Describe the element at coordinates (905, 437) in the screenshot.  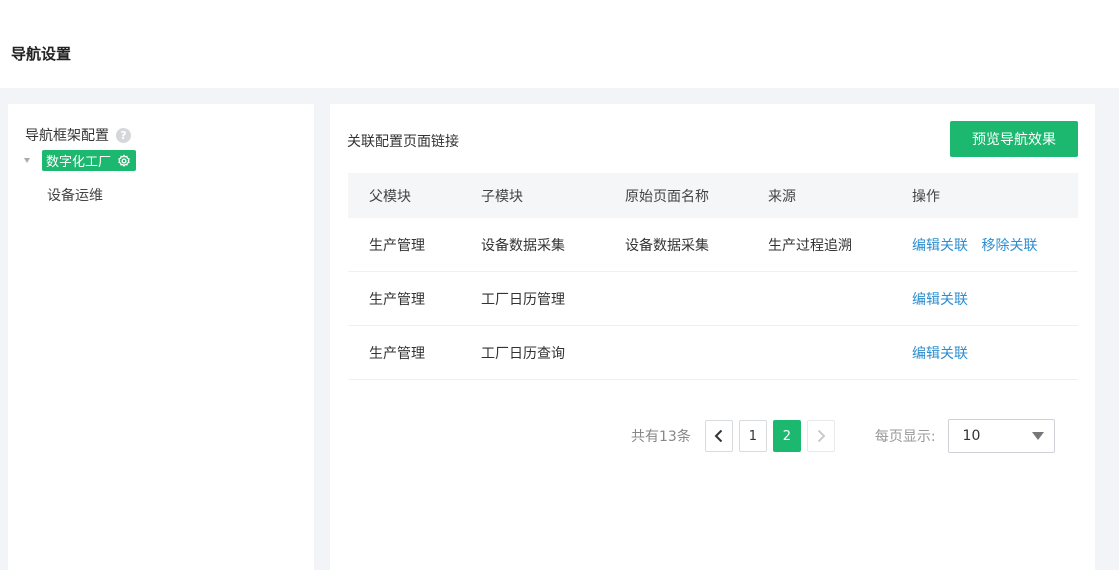
I see `per-page-label: 每页显示:` at that location.